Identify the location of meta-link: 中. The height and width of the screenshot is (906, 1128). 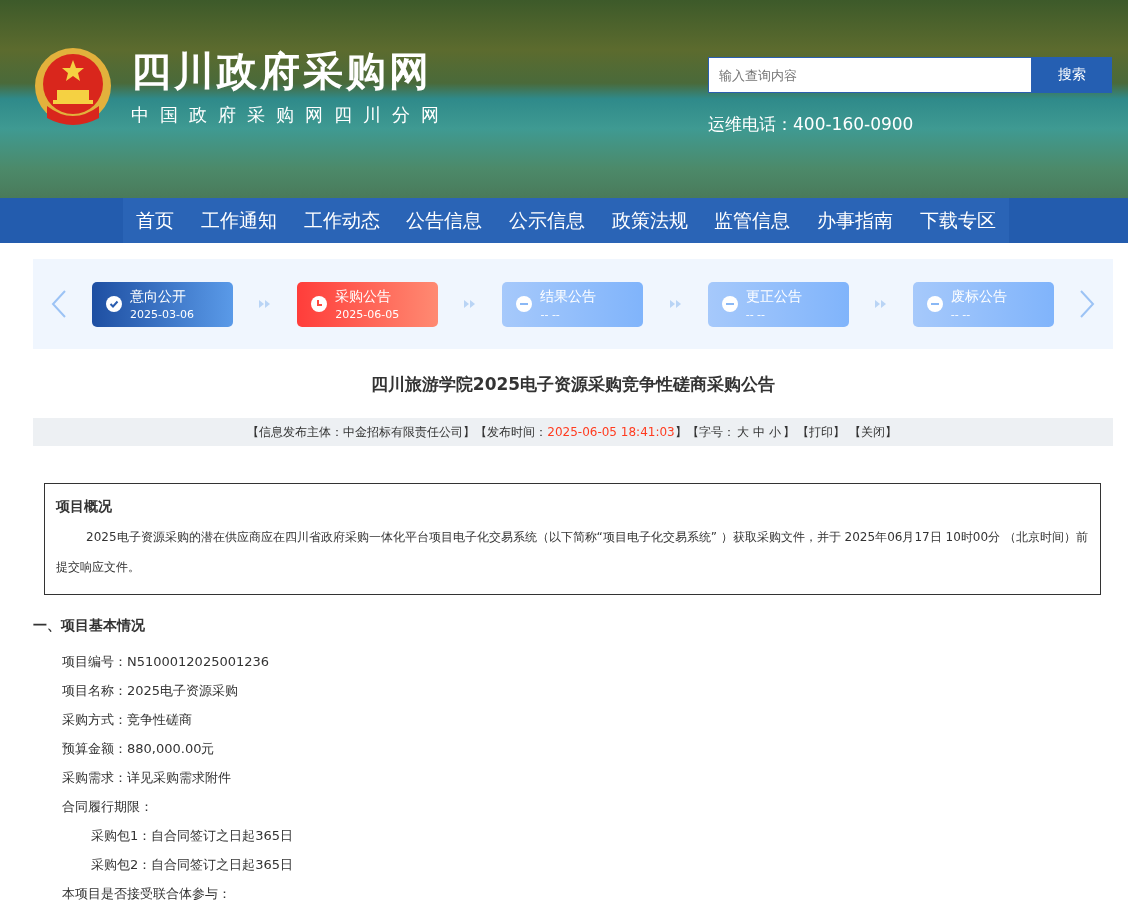
(758, 432).